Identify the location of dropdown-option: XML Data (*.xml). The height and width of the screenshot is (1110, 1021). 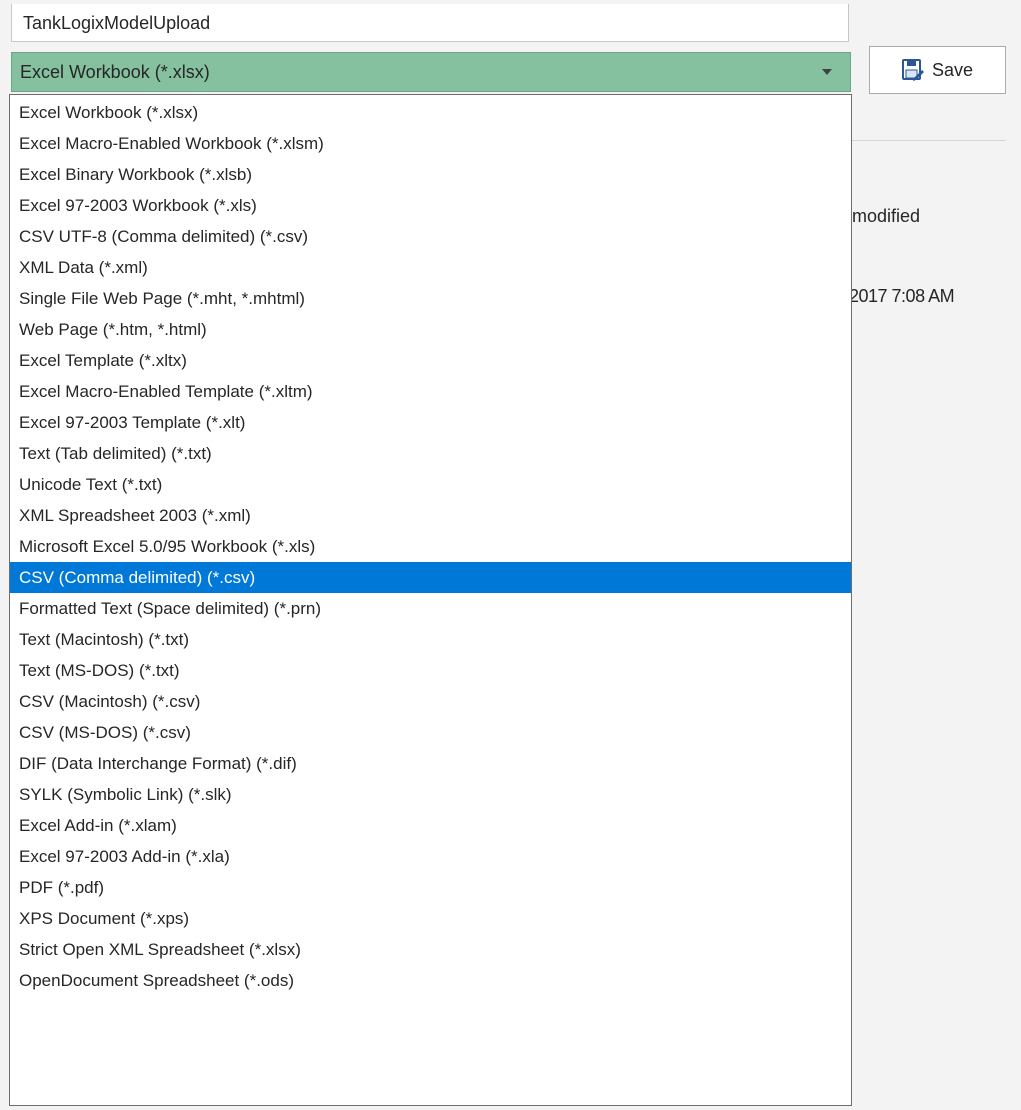
(430, 267).